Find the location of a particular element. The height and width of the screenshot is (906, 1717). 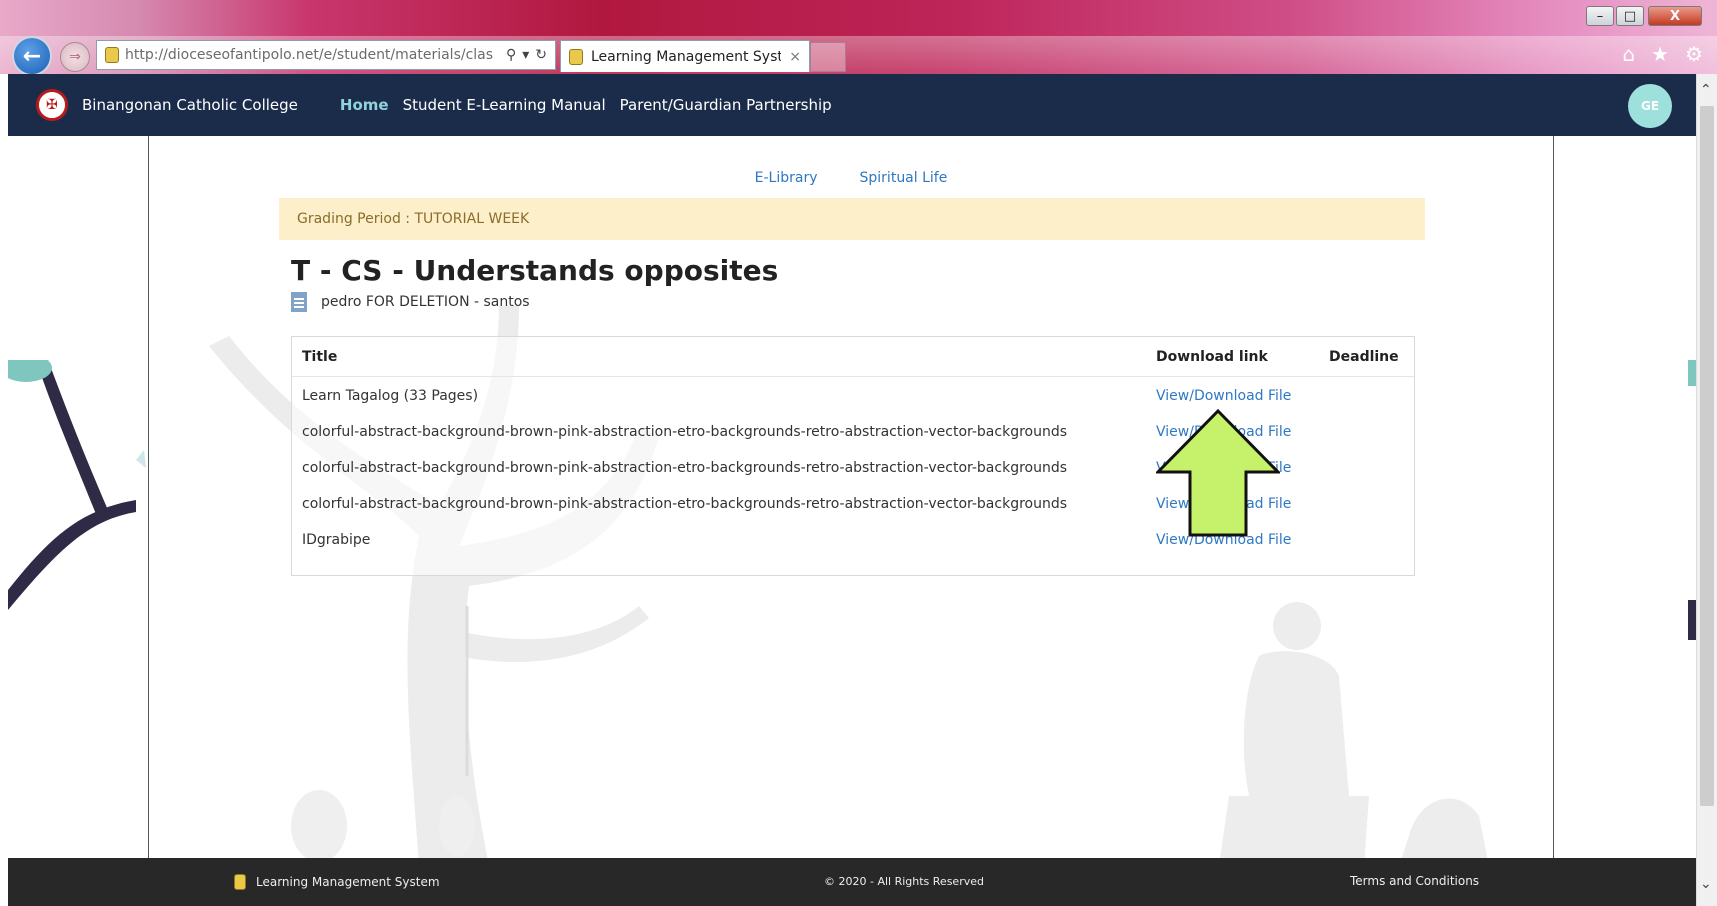

dropdown-caret-icon: ▾ is located at coordinates (525, 55).